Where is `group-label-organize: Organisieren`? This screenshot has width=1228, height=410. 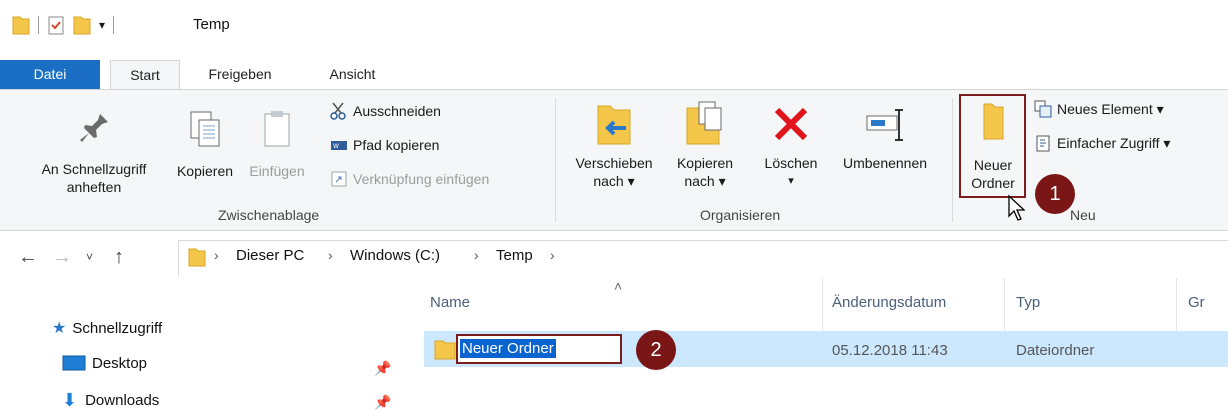
group-label-organize: Organisieren is located at coordinates (740, 215).